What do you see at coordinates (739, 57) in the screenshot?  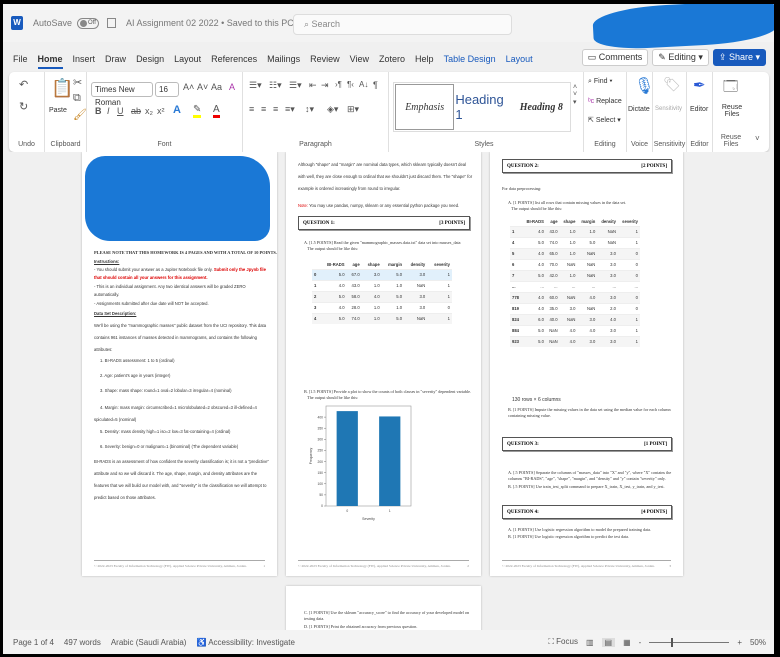 I see `share-button: ⇪ Share ▾` at bounding box center [739, 57].